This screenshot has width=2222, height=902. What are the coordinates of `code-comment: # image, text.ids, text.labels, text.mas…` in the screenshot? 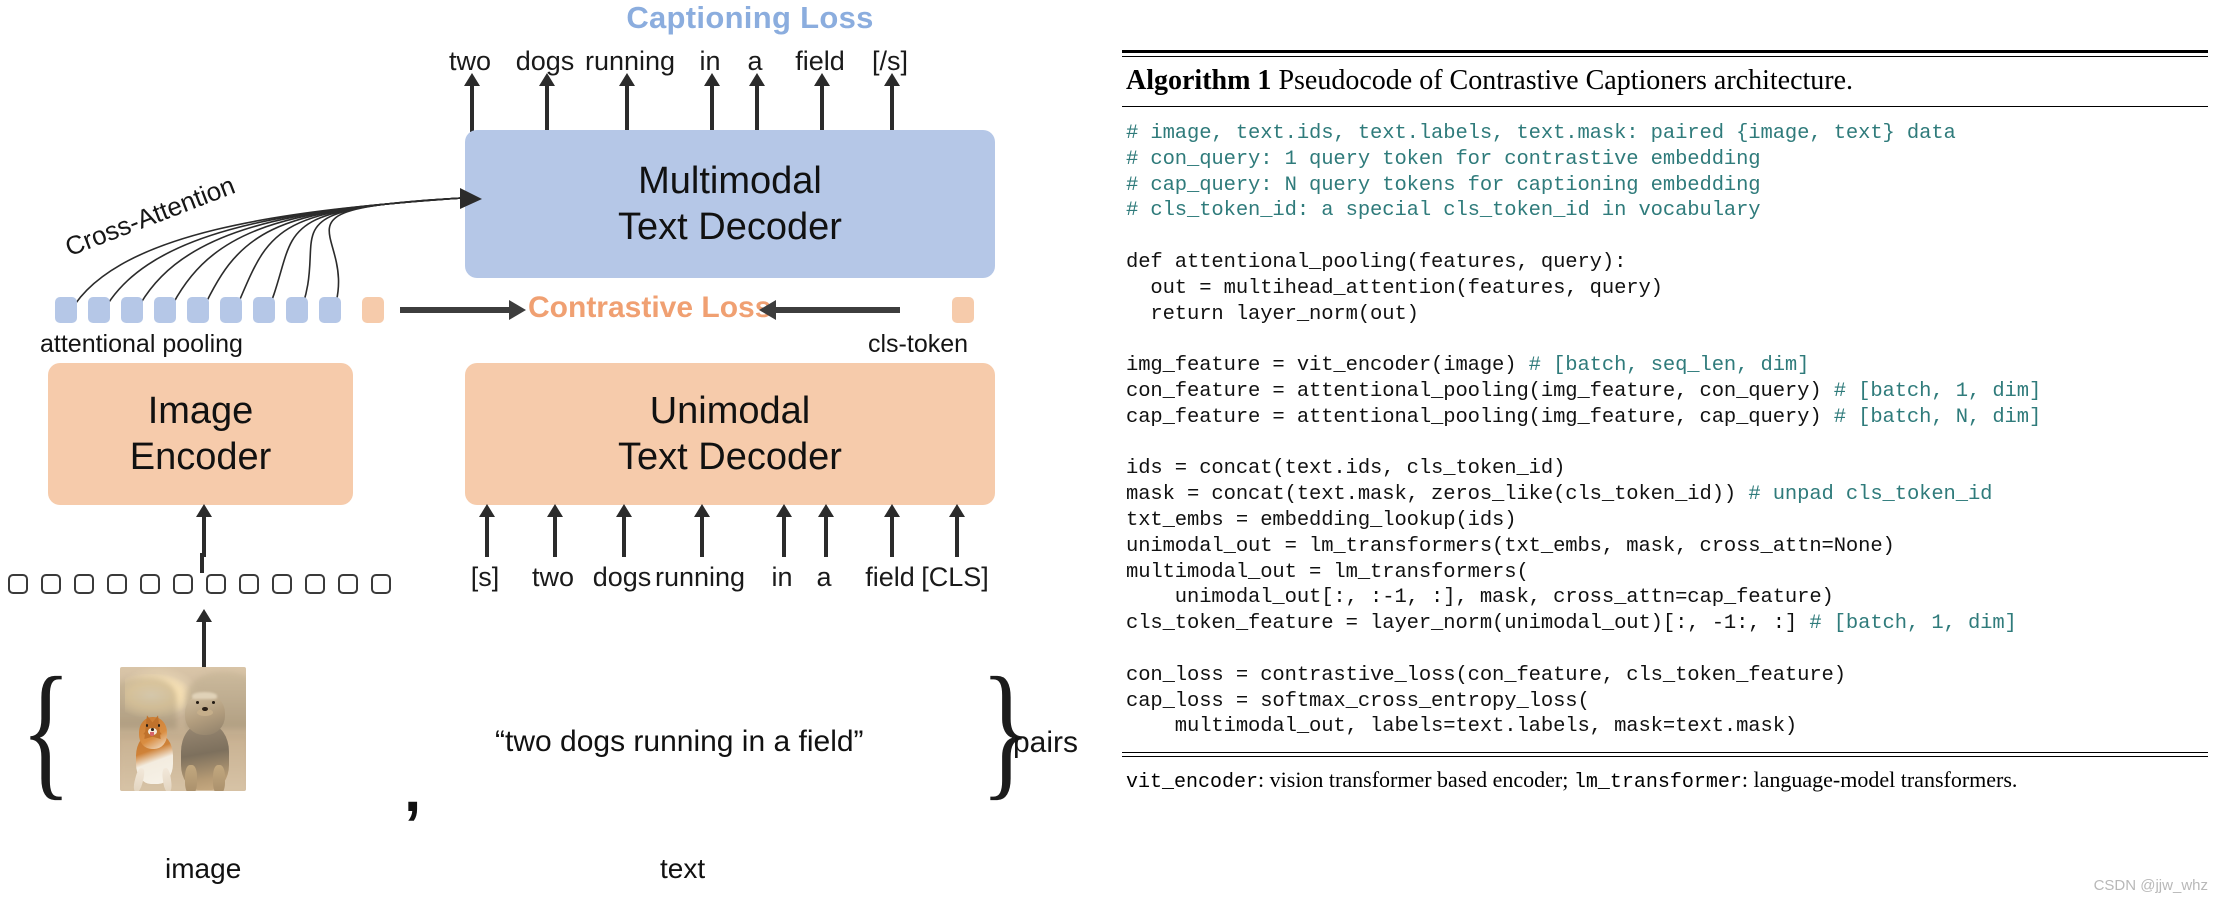 It's located at (1541, 133).